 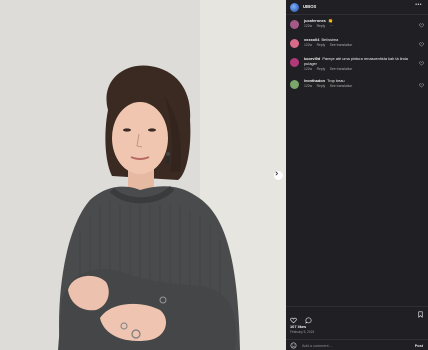 I want to click on comment-username: leonthadon, so click(x=314, y=80).